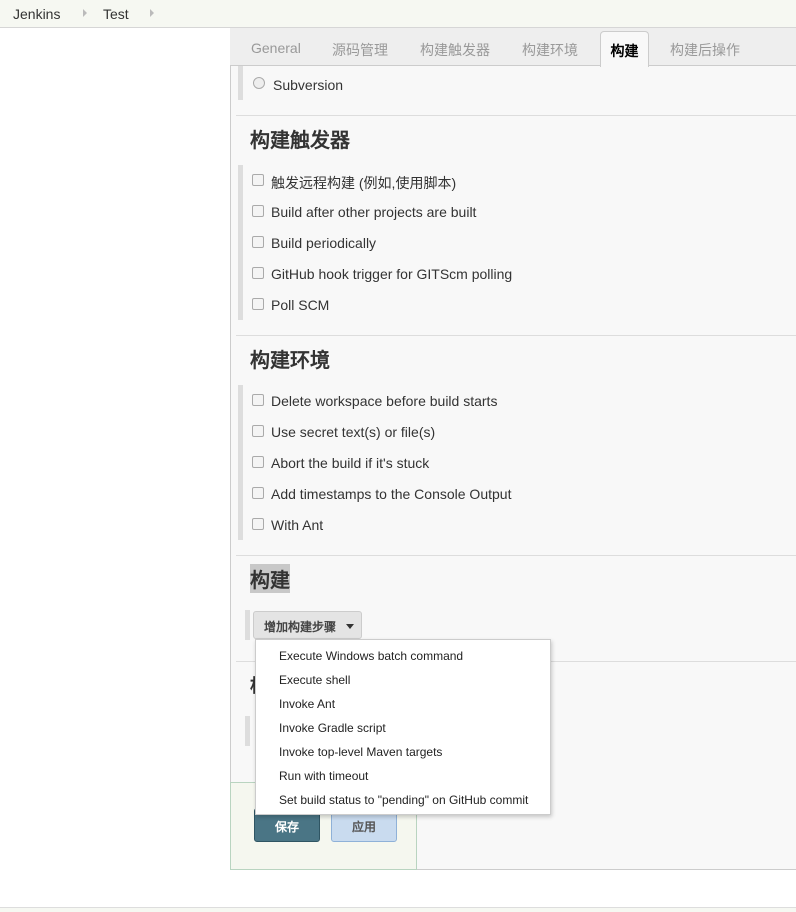  I want to click on build-heading: 构建, so click(270, 578).